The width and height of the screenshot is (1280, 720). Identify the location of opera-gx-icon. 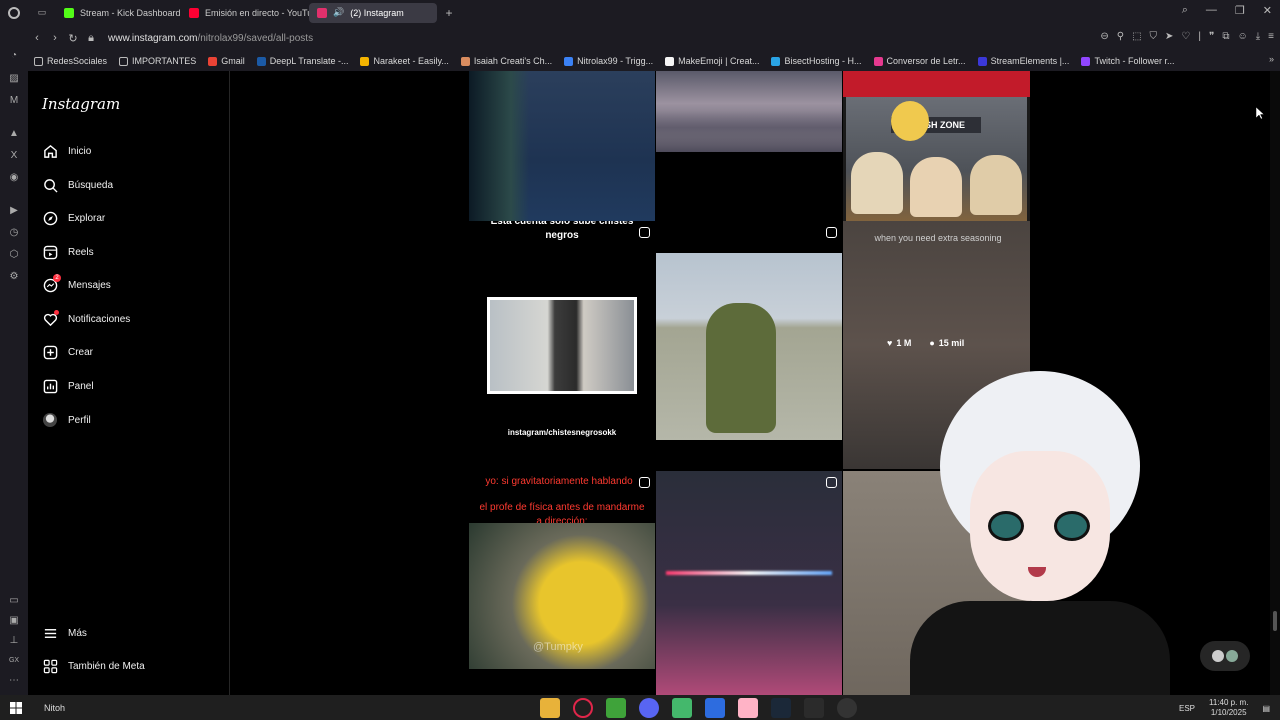
(583, 707).